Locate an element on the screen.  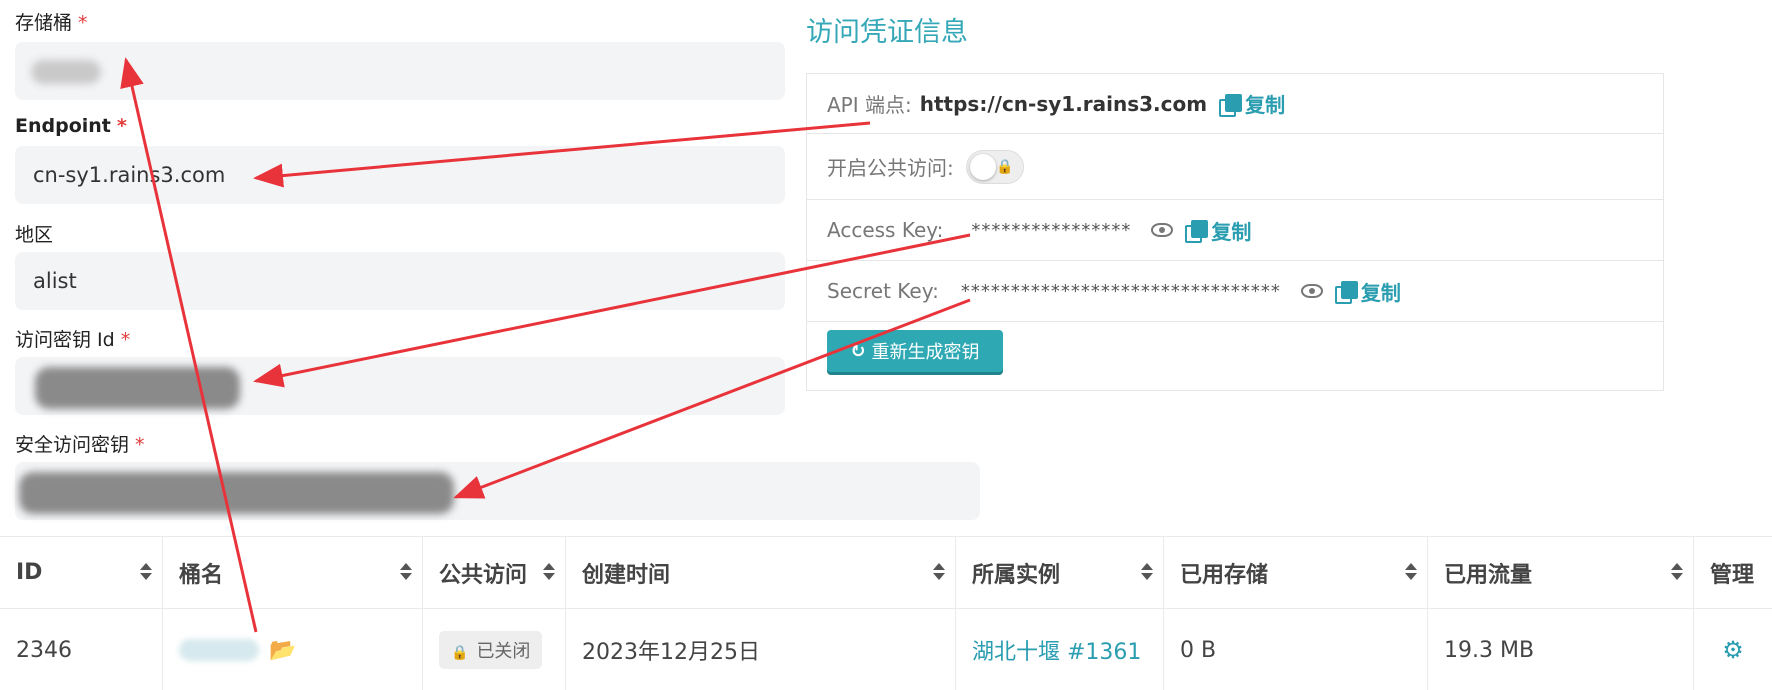
cell-traffic: 19.3 MB is located at coordinates (1561, 649).